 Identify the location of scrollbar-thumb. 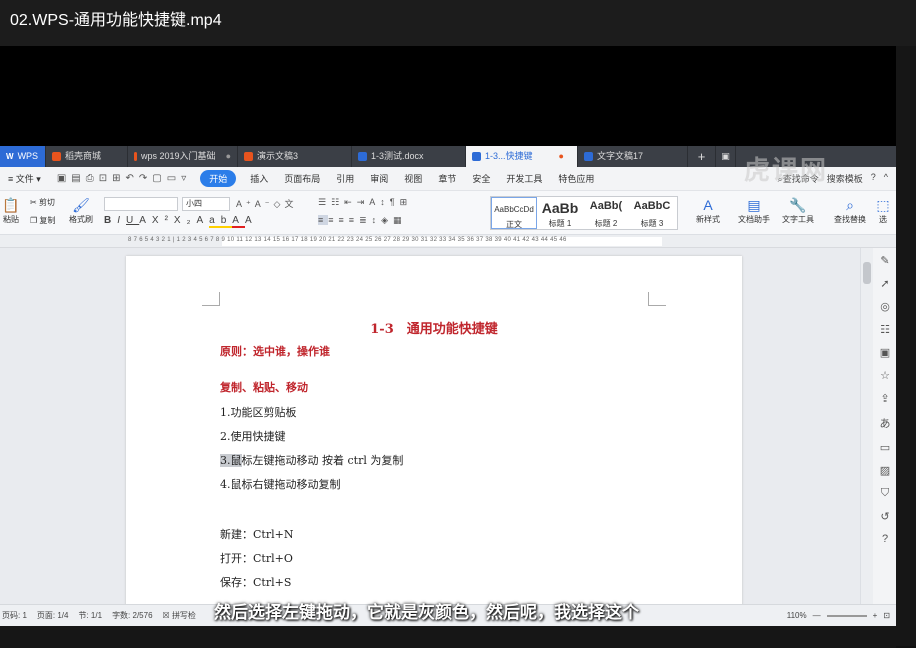
(867, 273).